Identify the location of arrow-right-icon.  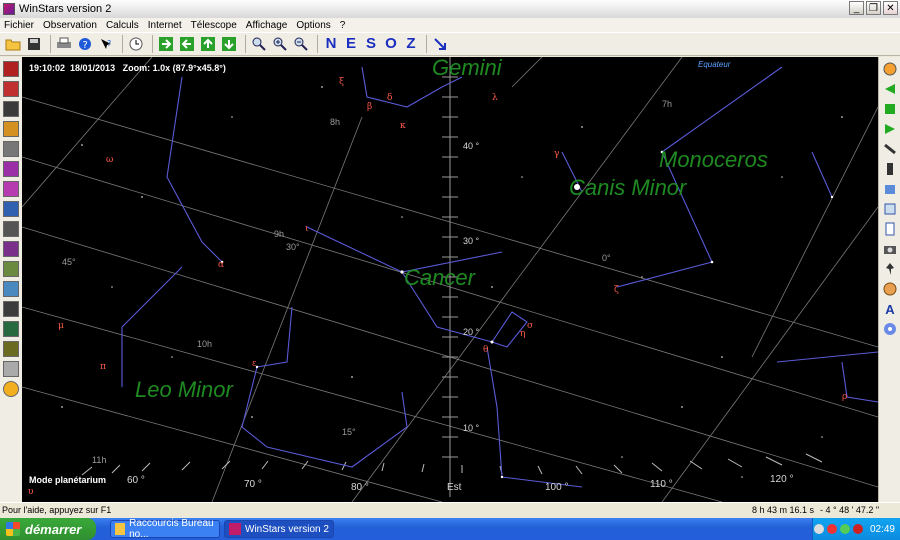
(166, 44).